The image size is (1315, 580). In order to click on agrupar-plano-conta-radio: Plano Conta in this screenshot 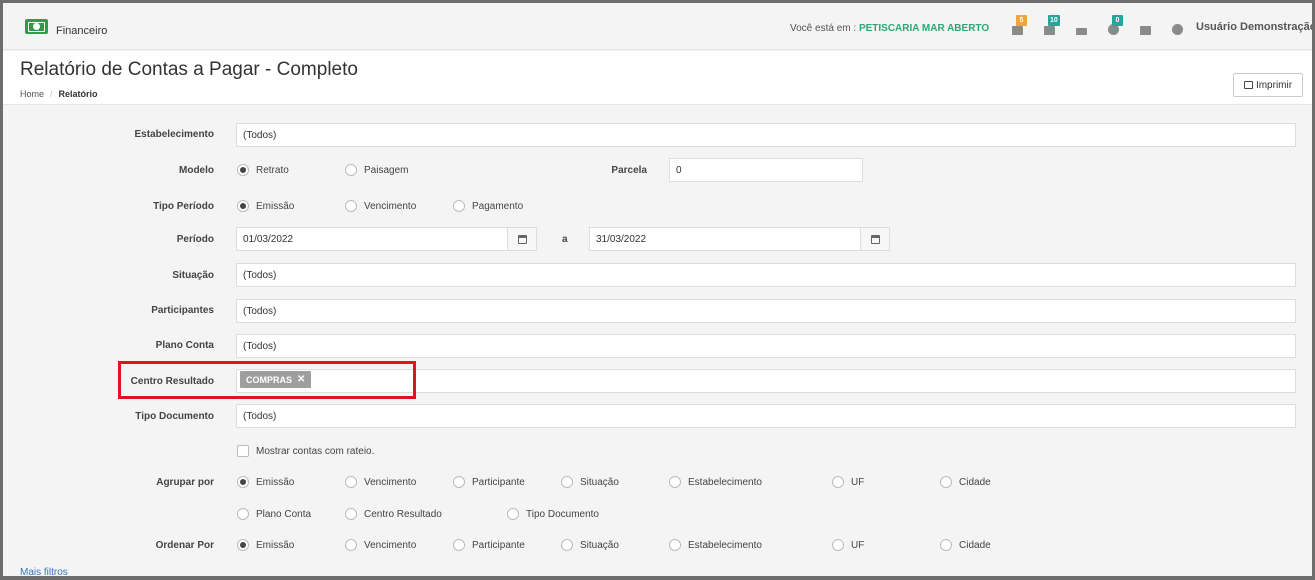, I will do `click(274, 514)`.